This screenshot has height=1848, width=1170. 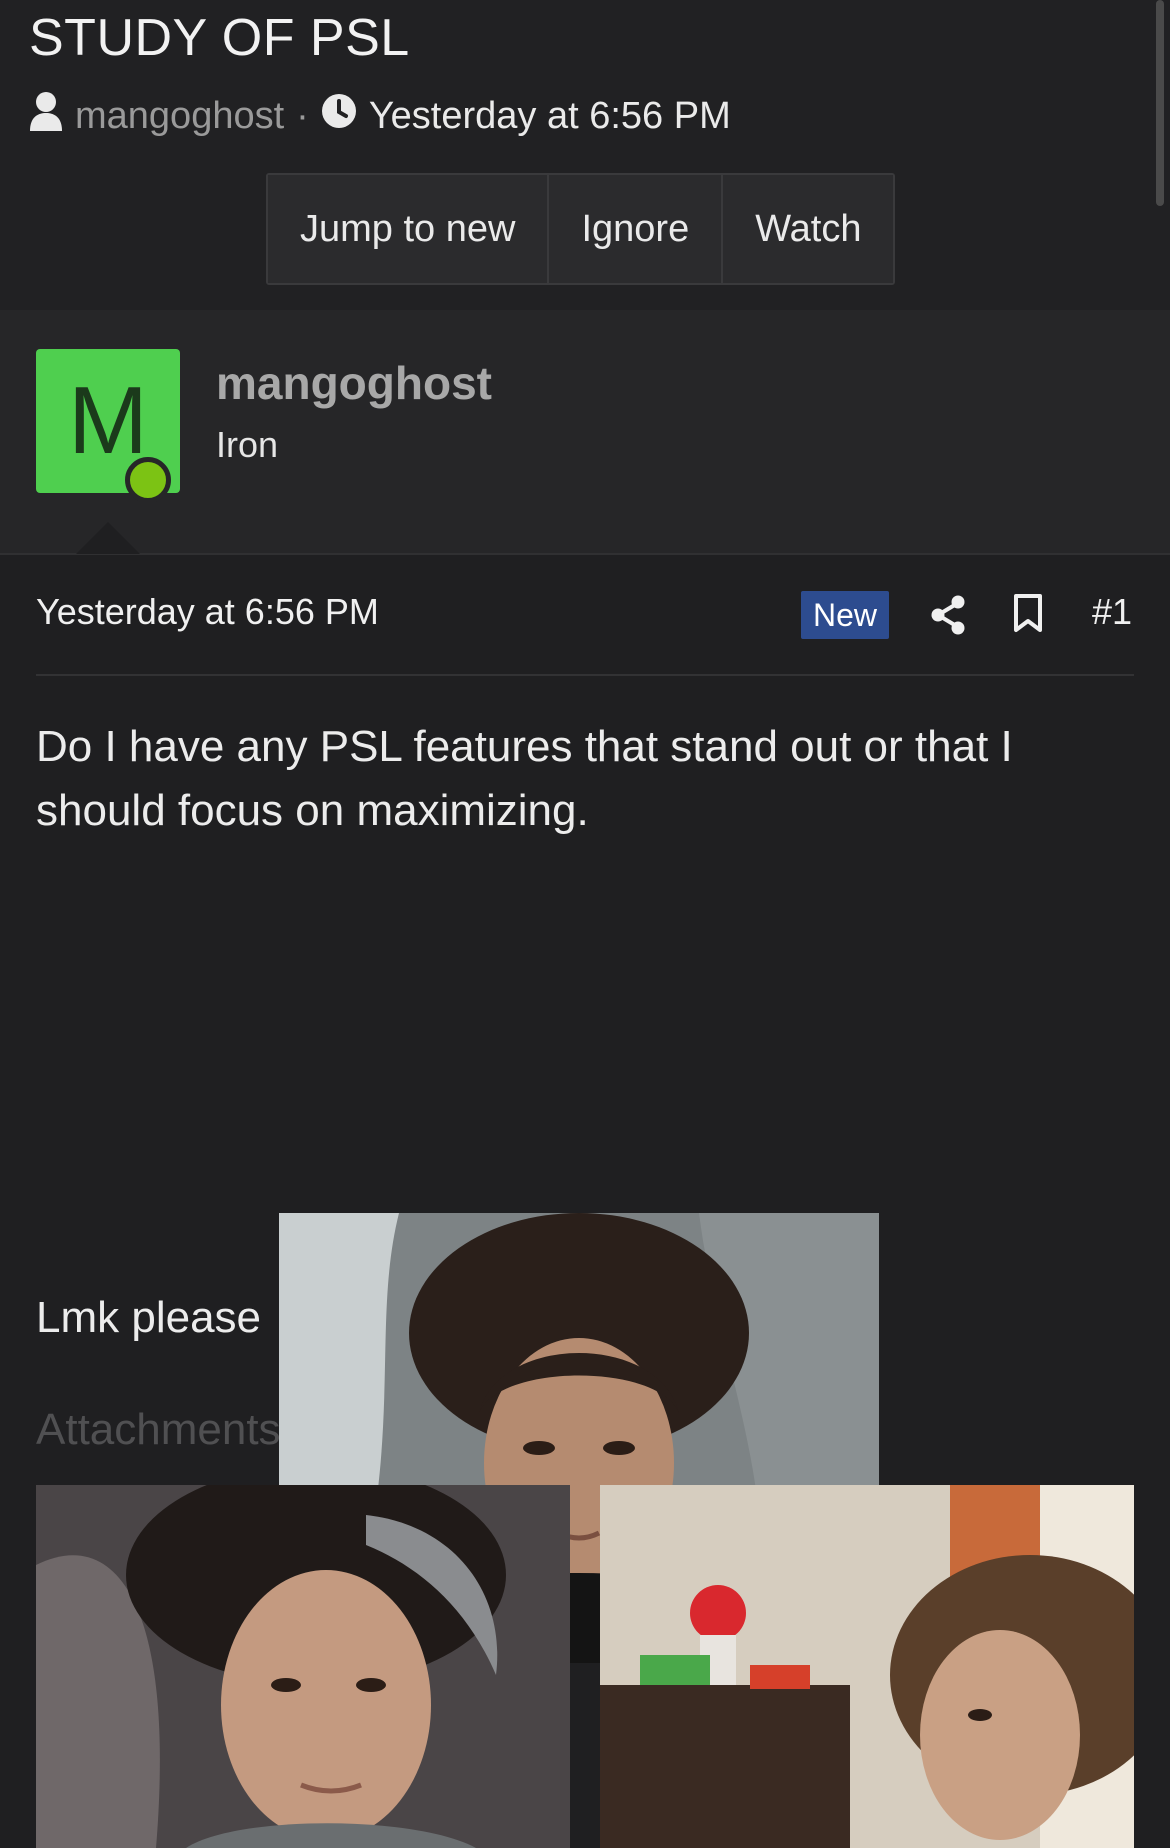 I want to click on post-user-block: M mangoghost Iron, so click(x=585, y=432).